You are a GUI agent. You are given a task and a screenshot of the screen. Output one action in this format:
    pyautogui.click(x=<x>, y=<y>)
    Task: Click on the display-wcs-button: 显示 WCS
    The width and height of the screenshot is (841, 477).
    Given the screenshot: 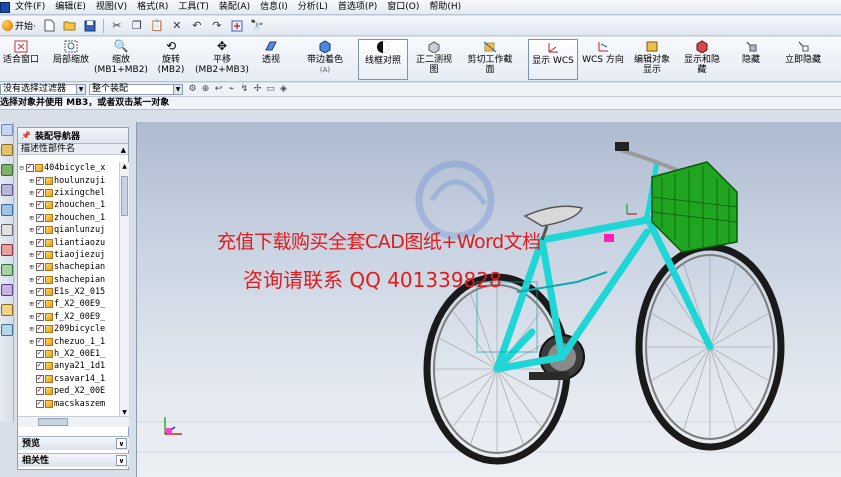 What is the action you would take?
    pyautogui.click(x=553, y=59)
    